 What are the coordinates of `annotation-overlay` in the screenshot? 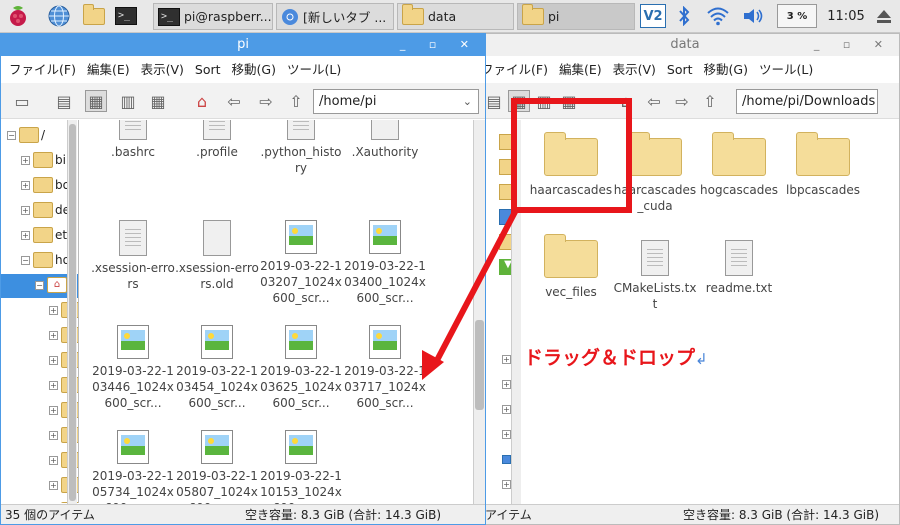 It's located at (527, 239).